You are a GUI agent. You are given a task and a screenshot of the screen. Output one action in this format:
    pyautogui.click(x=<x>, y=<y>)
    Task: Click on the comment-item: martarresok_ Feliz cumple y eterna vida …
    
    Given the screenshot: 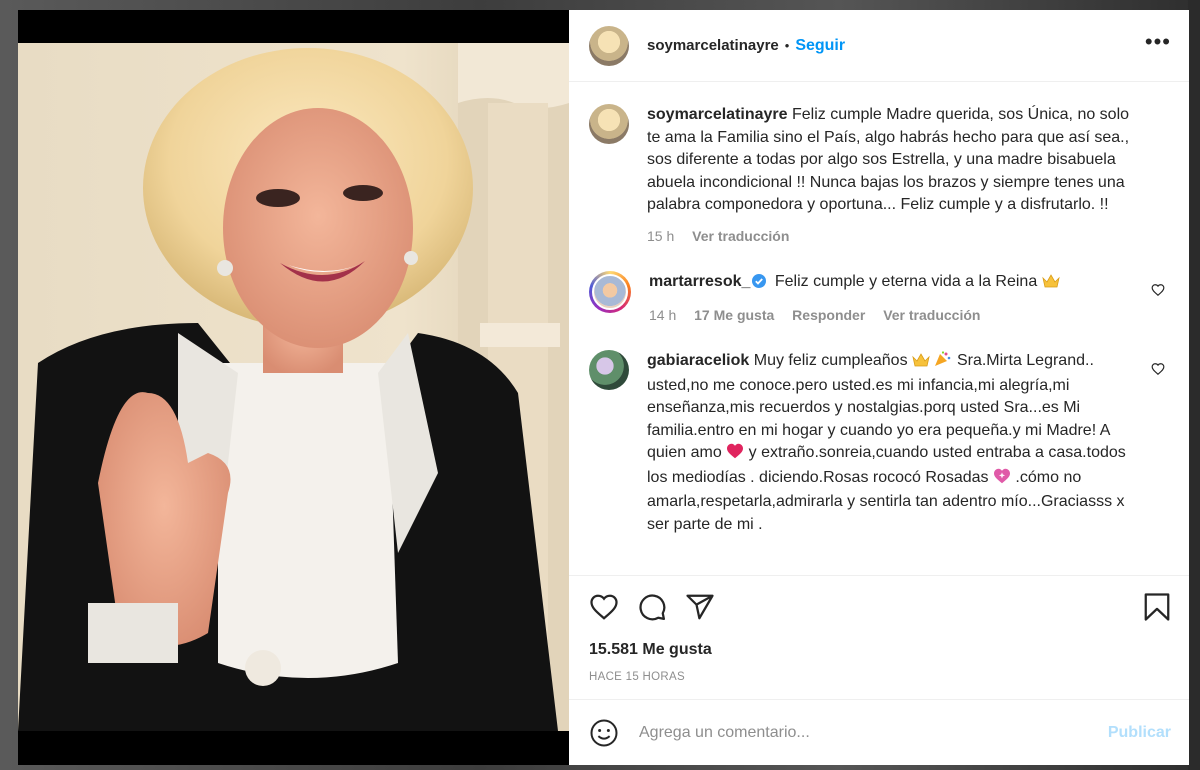 What is the action you would take?
    pyautogui.click(x=879, y=298)
    